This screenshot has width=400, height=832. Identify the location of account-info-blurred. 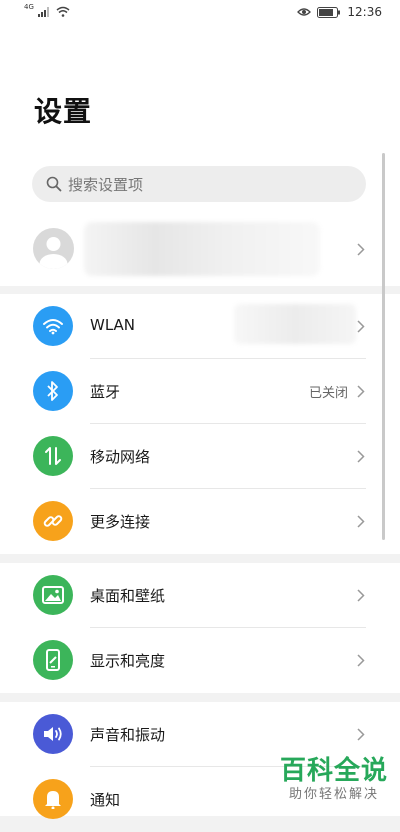
(202, 249).